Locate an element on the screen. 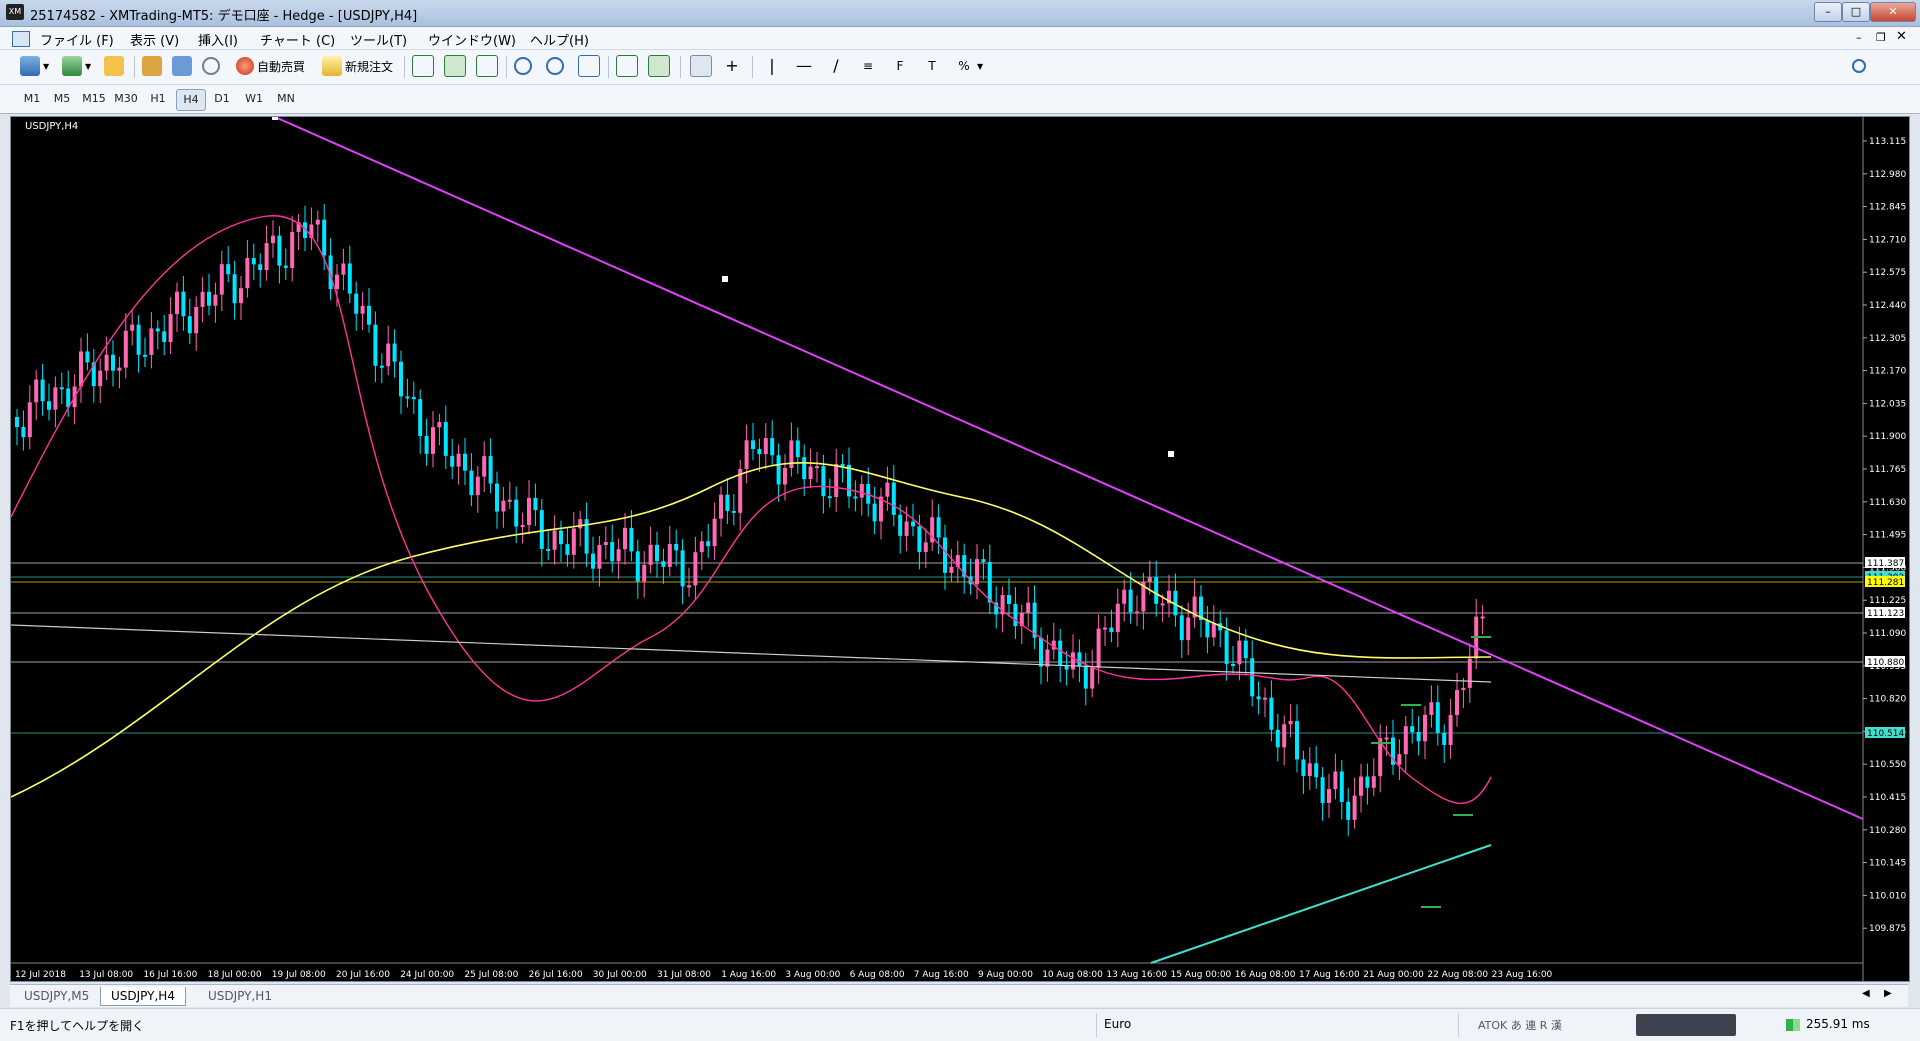 The width and height of the screenshot is (1920, 1041). chart-tab-usdjpy-h1: USDJPY,H1 is located at coordinates (240, 996).